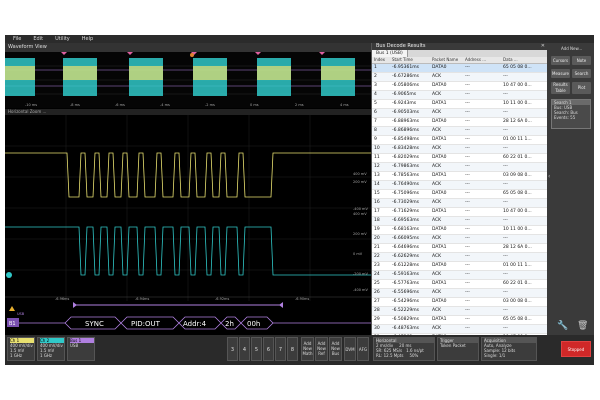 The width and height of the screenshot is (600, 400). Describe the element at coordinates (81, 349) in the screenshot. I see `bus1-badge: Bus 1 USB` at that location.